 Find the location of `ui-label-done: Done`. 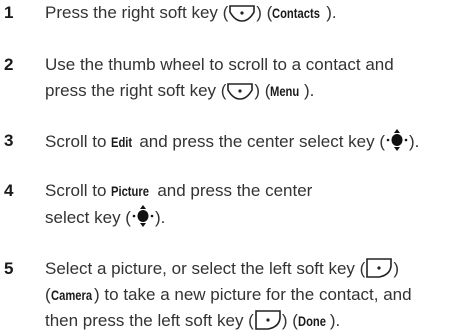

ui-label-done: Done is located at coordinates (311, 321).